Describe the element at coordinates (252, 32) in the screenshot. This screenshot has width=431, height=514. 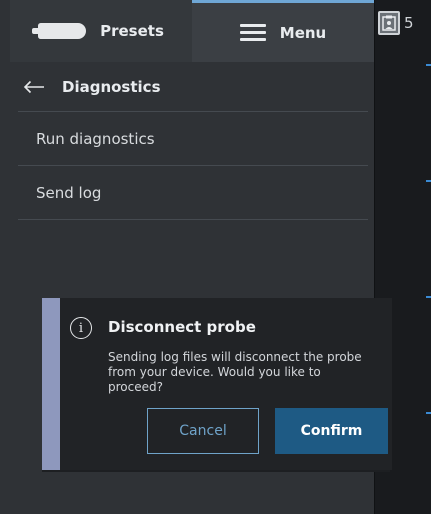
I see `menu-icon` at that location.